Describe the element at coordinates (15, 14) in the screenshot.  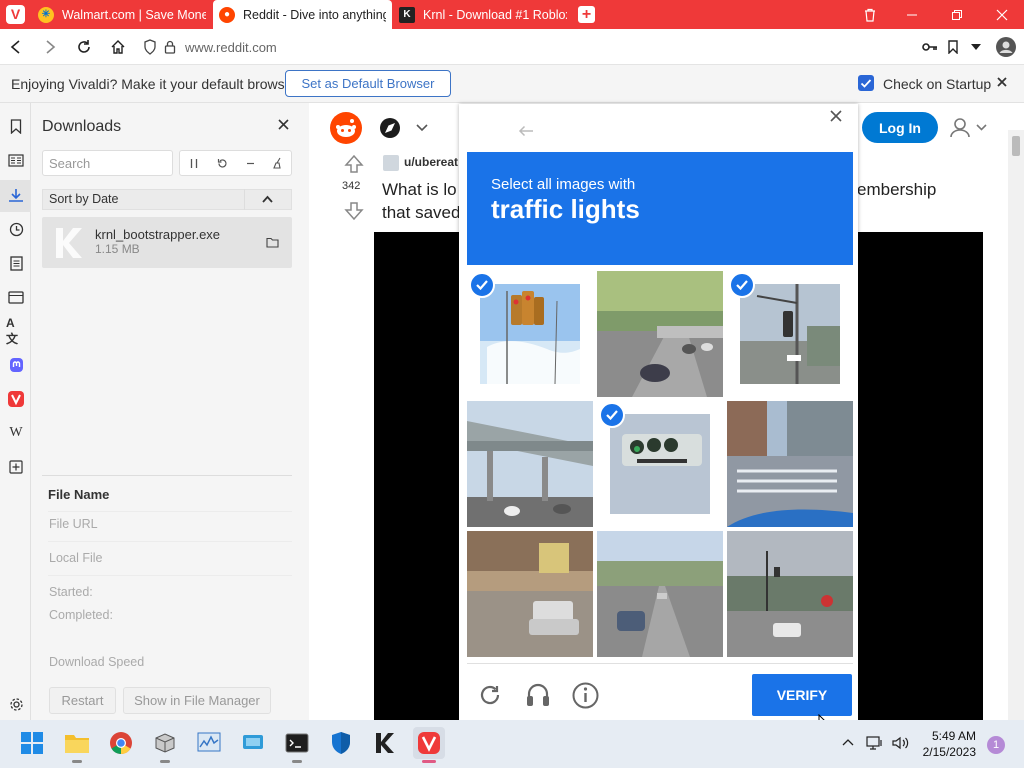
I see `vivaldi-menu-icon: V` at that location.